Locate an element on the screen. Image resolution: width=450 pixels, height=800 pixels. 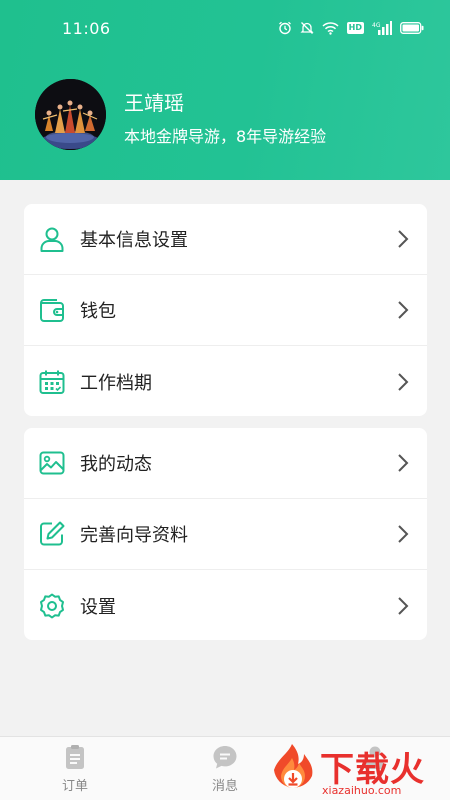
status-icons: HD 4G is located at coordinates (351, 28).